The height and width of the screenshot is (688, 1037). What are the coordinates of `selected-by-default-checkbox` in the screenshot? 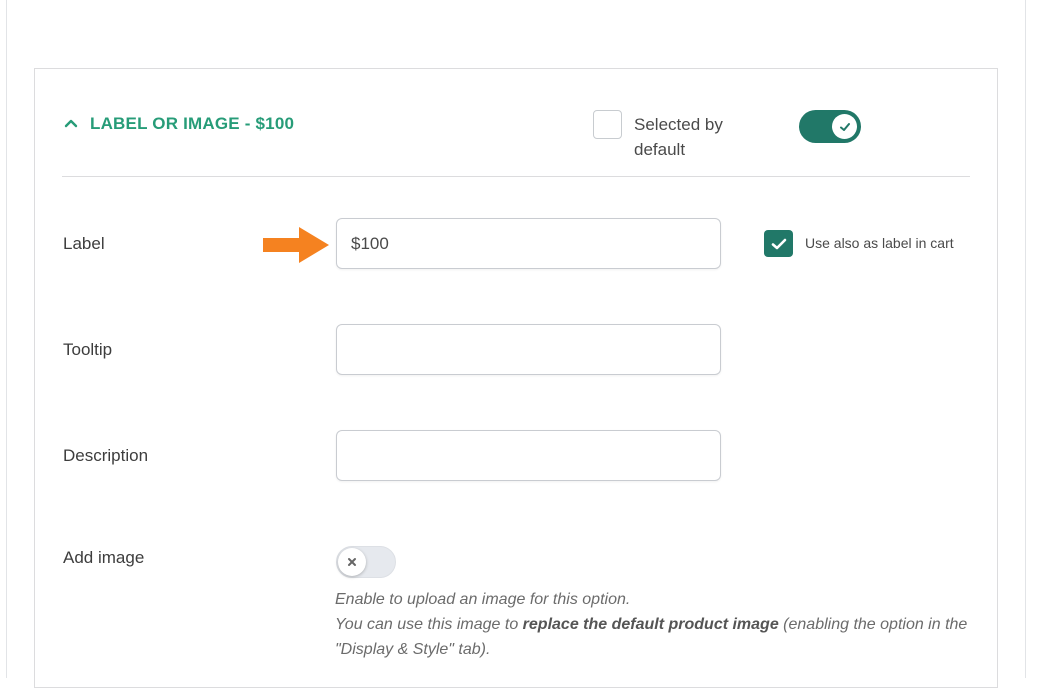 It's located at (607, 124).